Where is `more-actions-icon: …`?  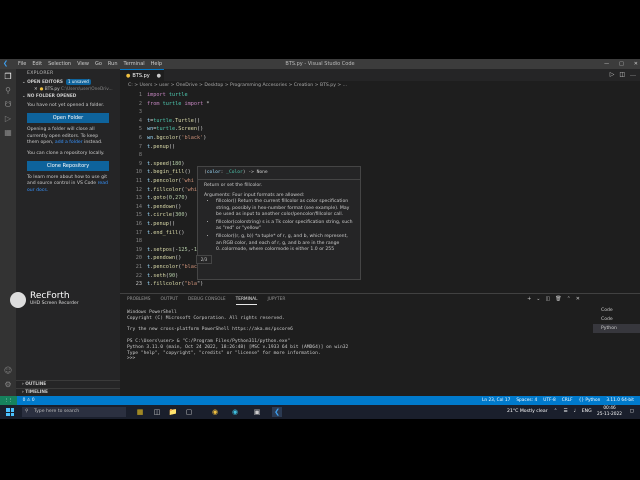 more-actions-icon: … is located at coordinates (633, 75).